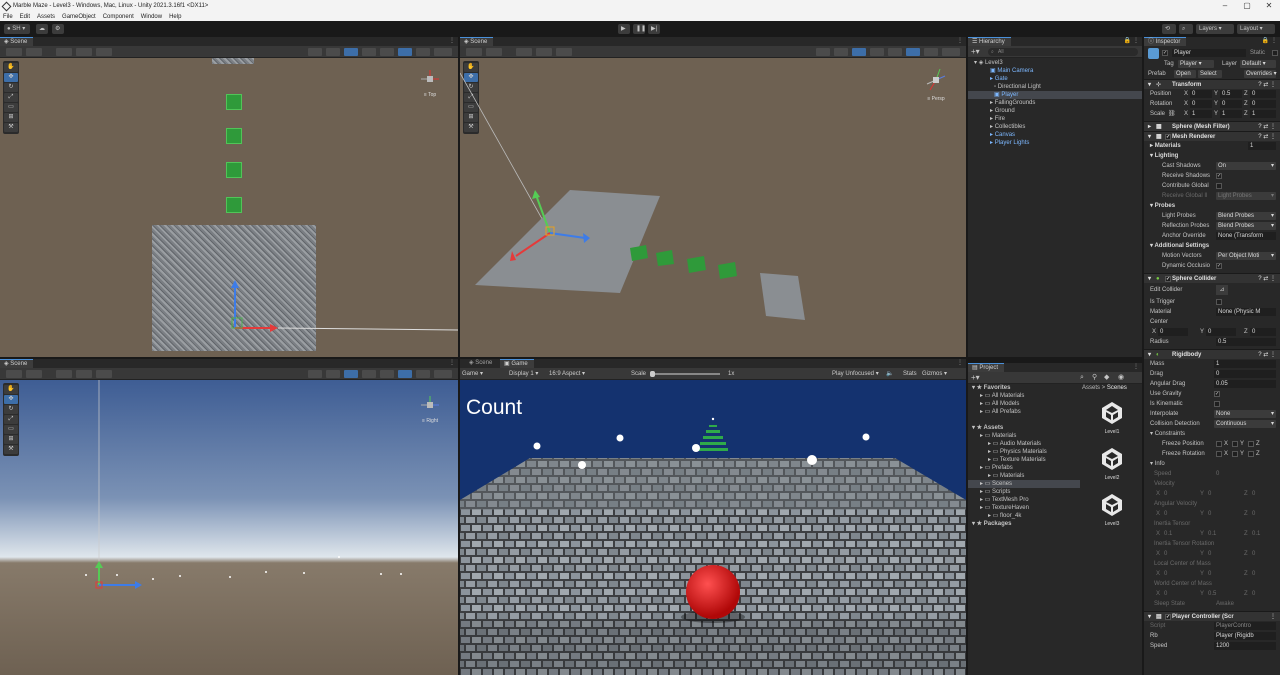  I want to click on menu-component: Component, so click(118, 17).